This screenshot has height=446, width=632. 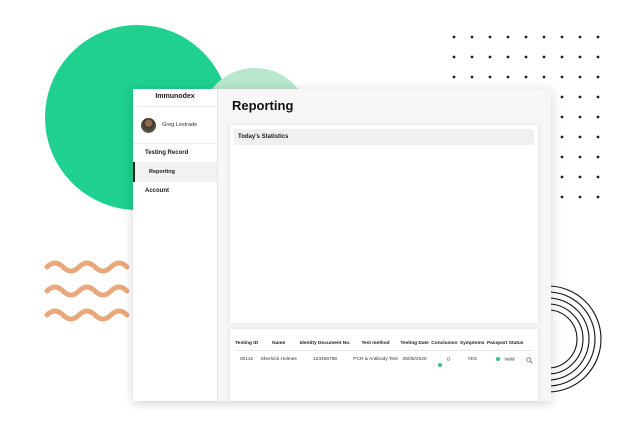 I want to click on statistics-header: Today's Statistics, so click(x=384, y=137).